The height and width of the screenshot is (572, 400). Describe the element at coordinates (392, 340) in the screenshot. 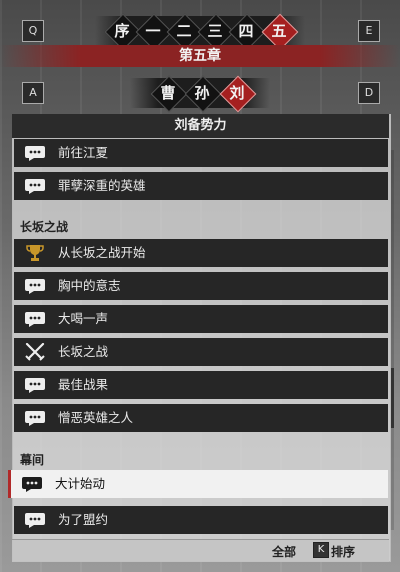

I see `scrollbar-track` at that location.